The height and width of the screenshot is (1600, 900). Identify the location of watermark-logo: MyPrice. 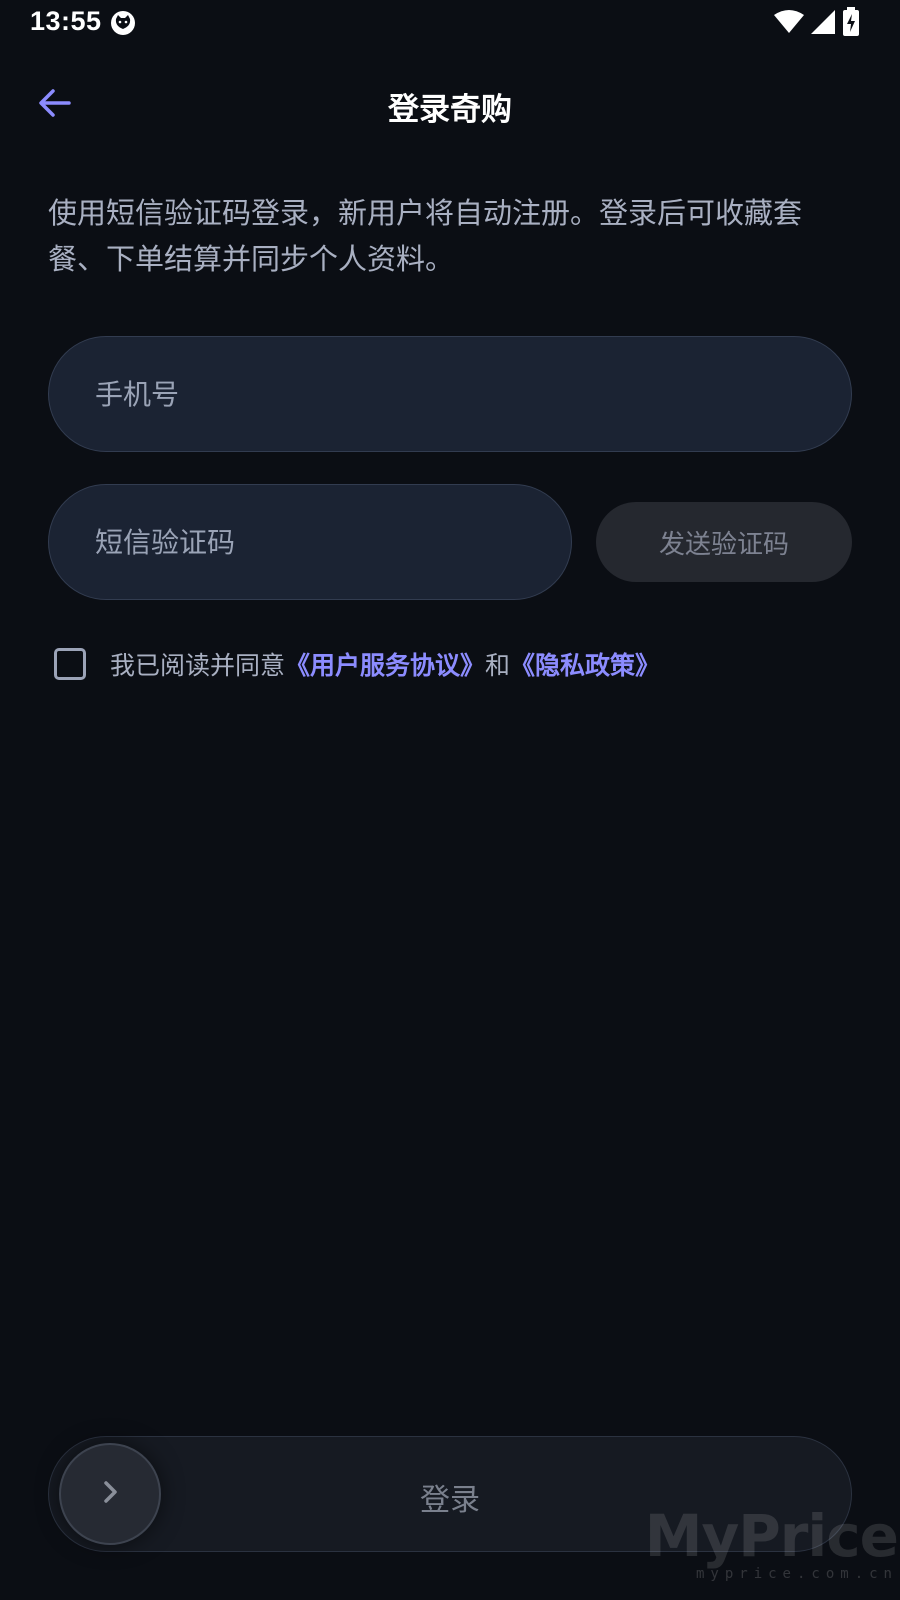
(771, 1536).